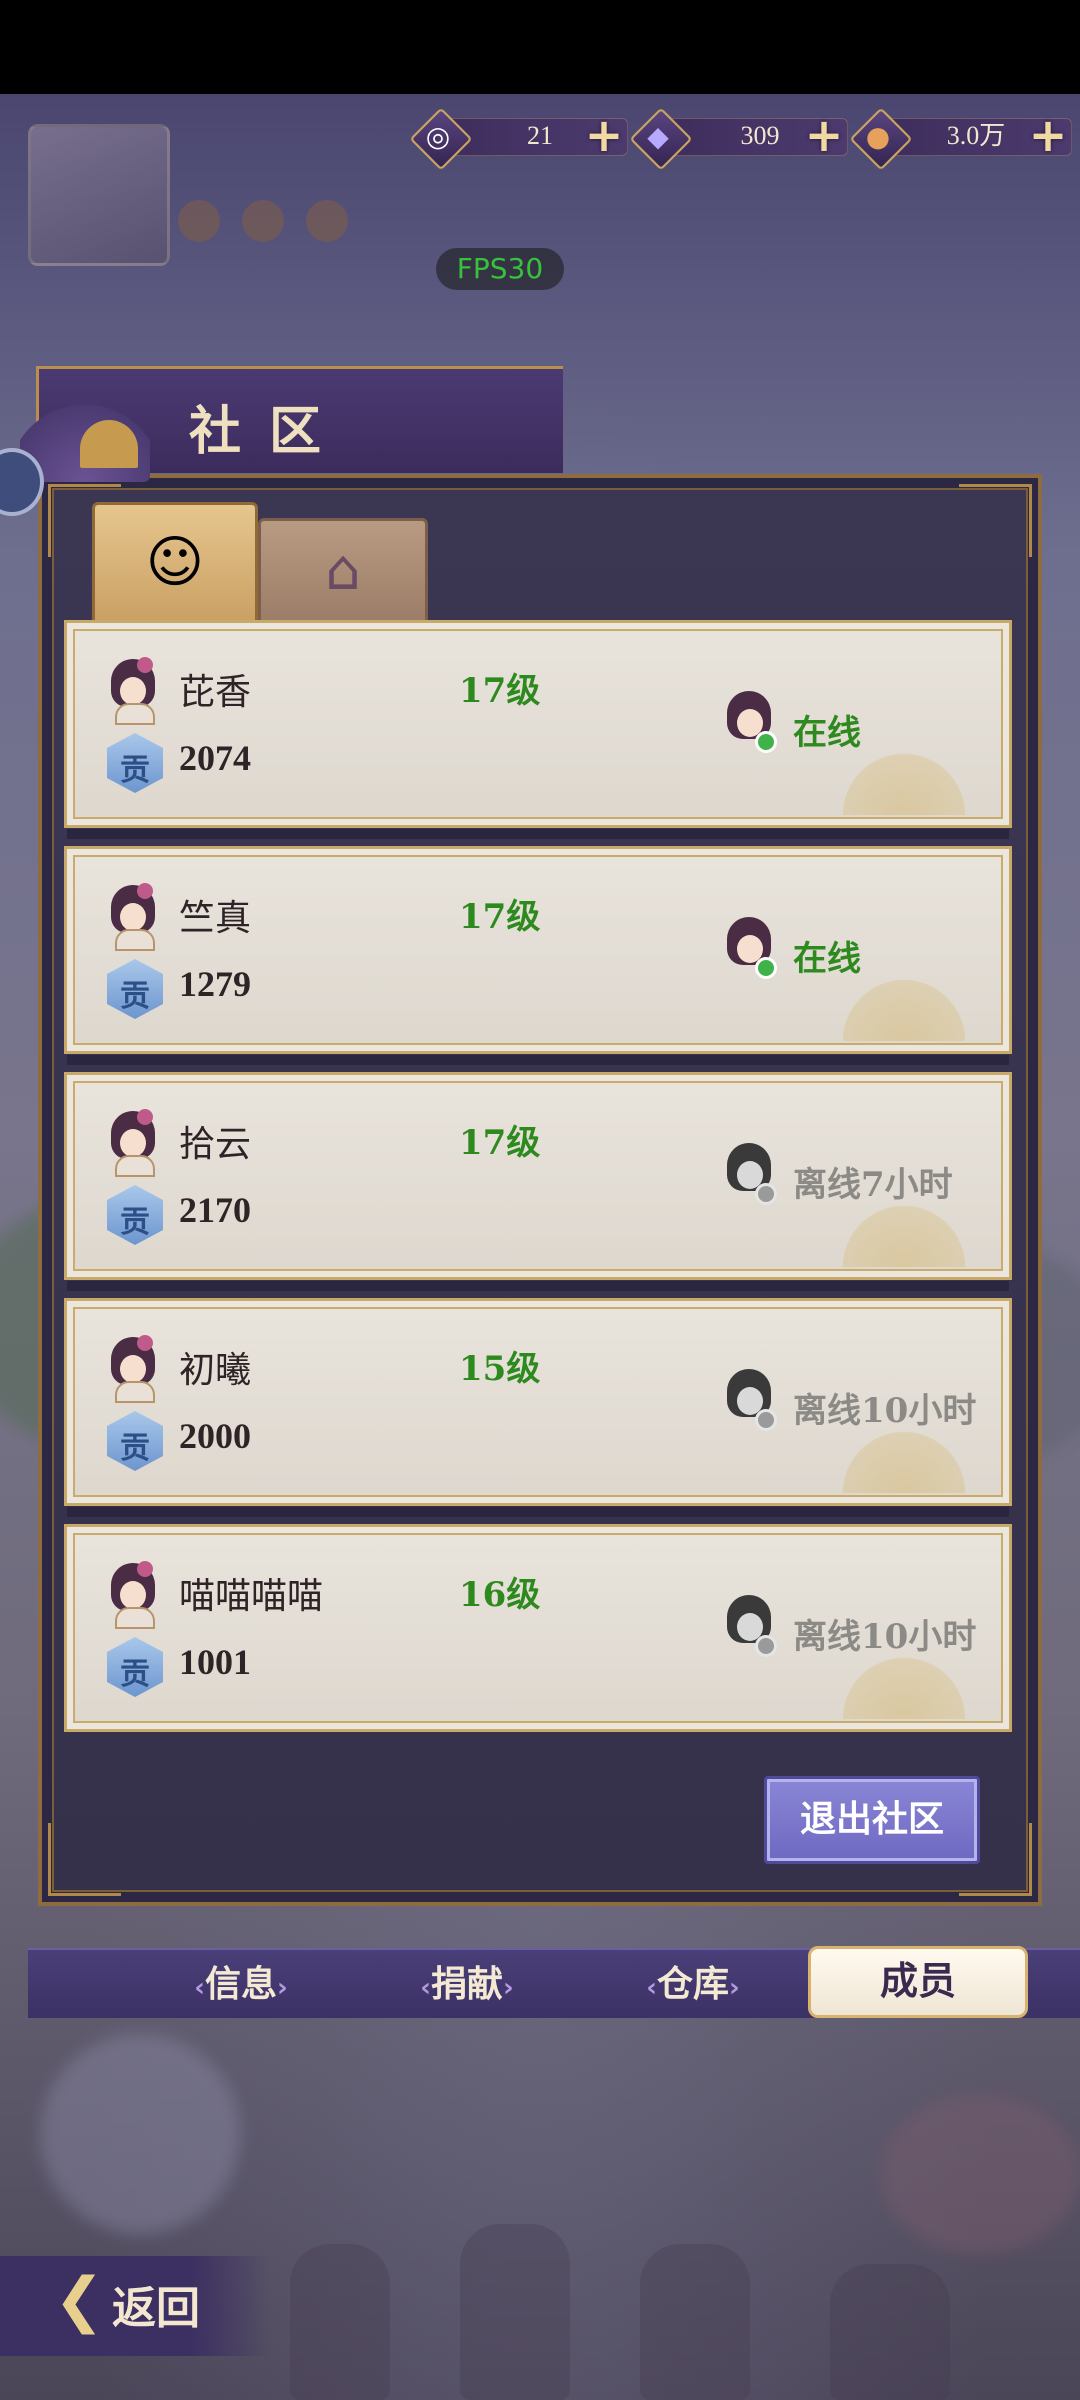 This screenshot has width=1080, height=2400. I want to click on member-name: 初曦, so click(215, 1370).